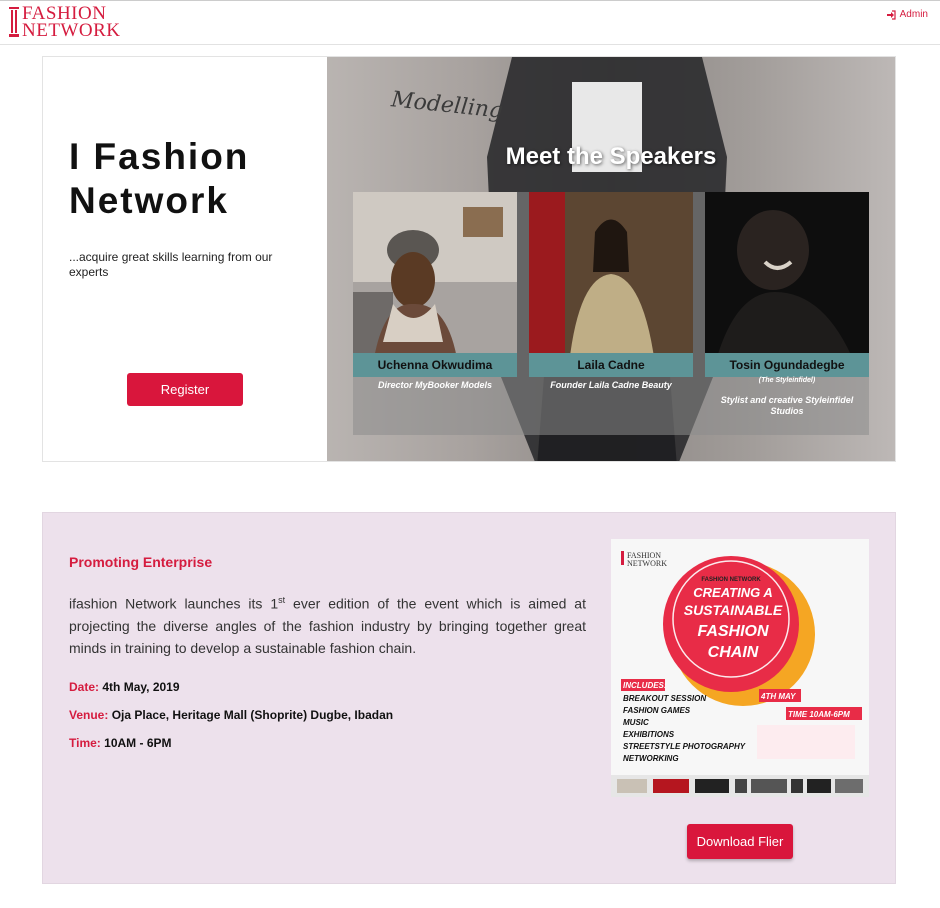 The image size is (940, 908). Describe the element at coordinates (636, 722) in the screenshot. I see `svg-text: MUSIC` at that location.